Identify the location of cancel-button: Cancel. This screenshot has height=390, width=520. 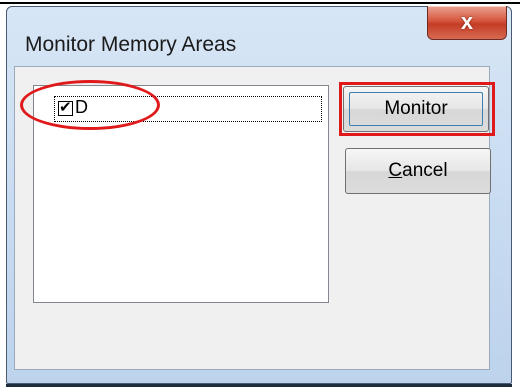
(418, 171).